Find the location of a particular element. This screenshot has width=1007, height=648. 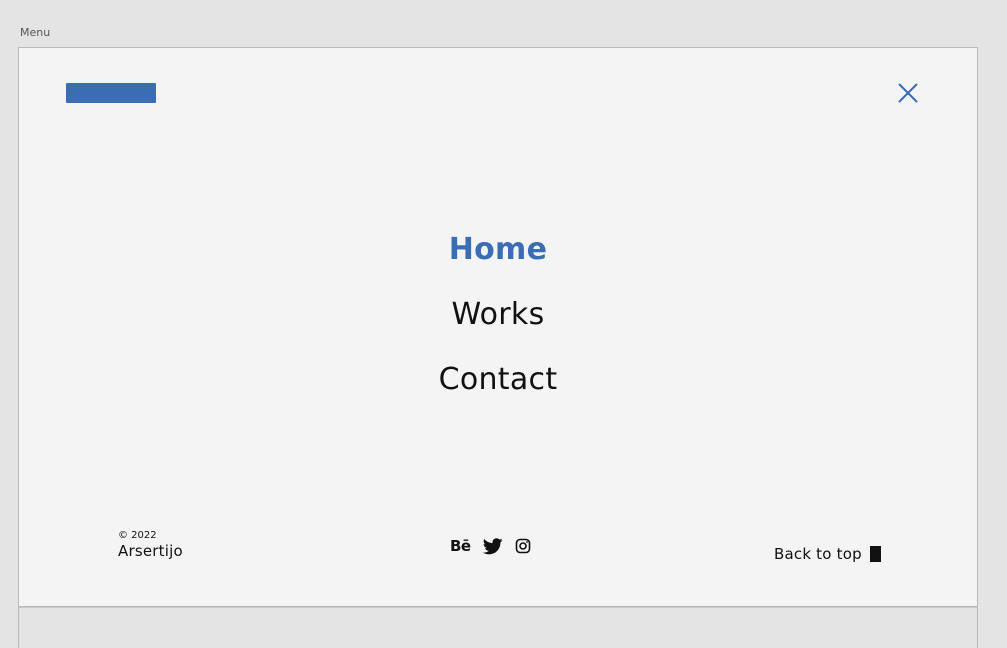

nav-item-home: Home is located at coordinates (498, 260).